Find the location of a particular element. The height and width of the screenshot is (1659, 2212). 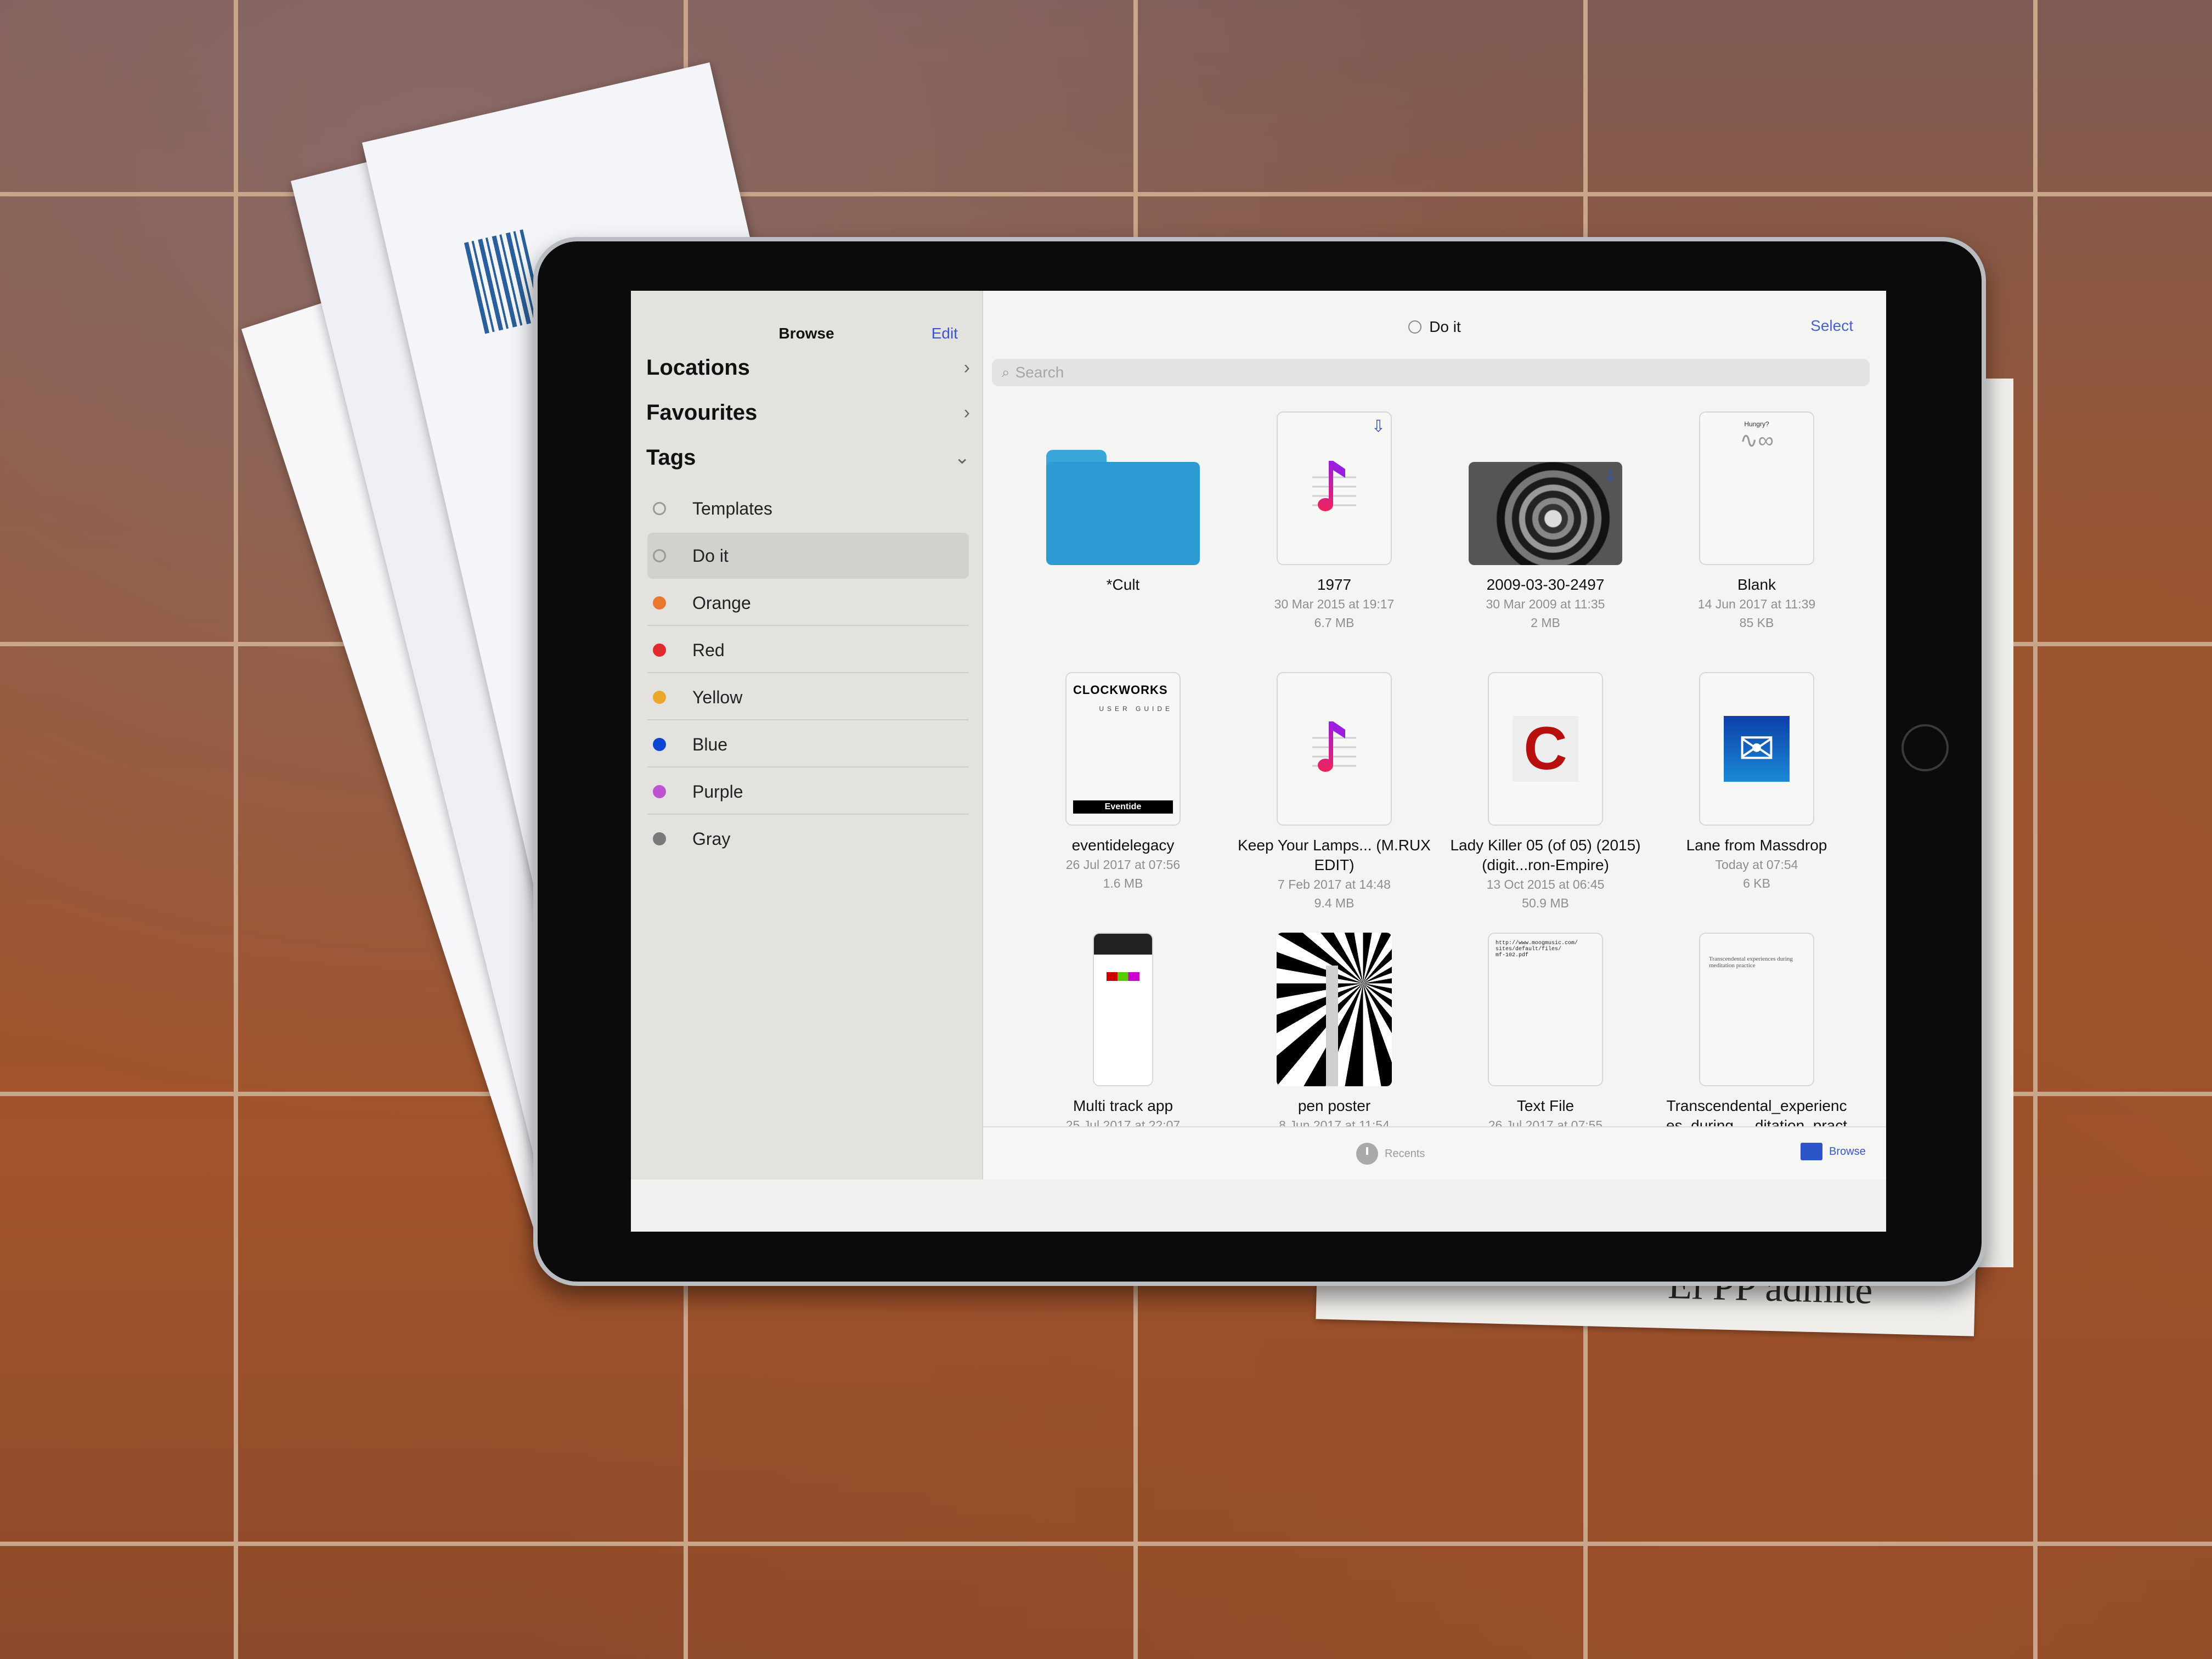

sidebar-section-locations: Locations › is located at coordinates (808, 368).